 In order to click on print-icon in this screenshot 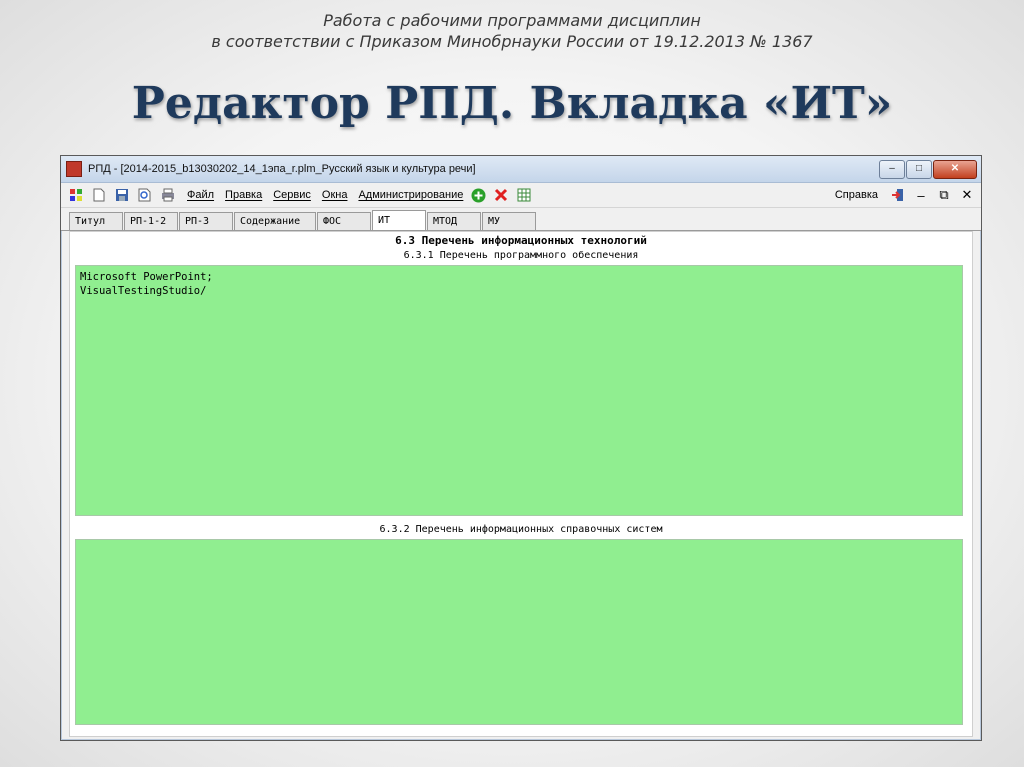, I will do `click(168, 195)`.